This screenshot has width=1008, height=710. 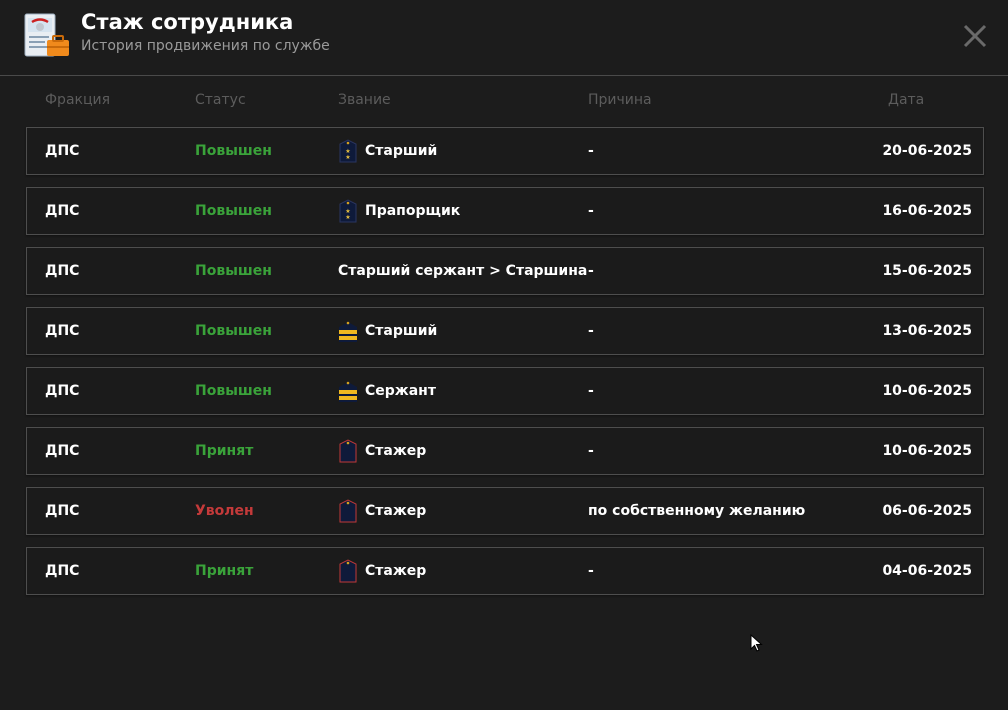 I want to click on column-header-rank: Звание, so click(x=364, y=100).